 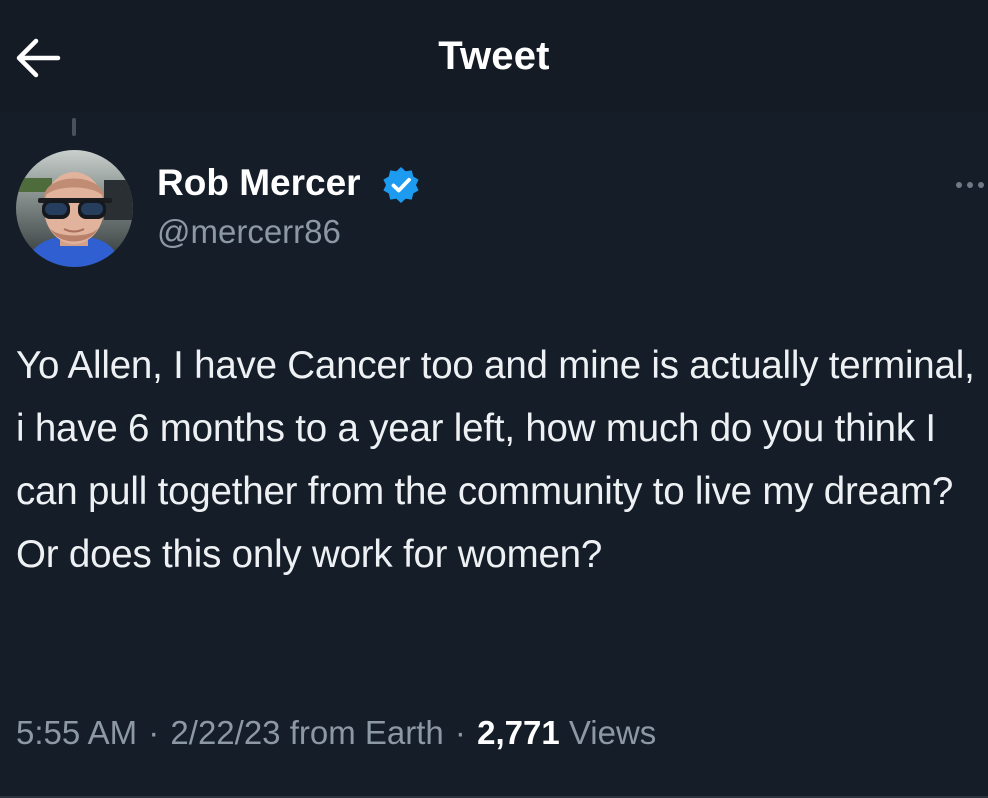 I want to click on author-avatar, so click(x=74, y=208).